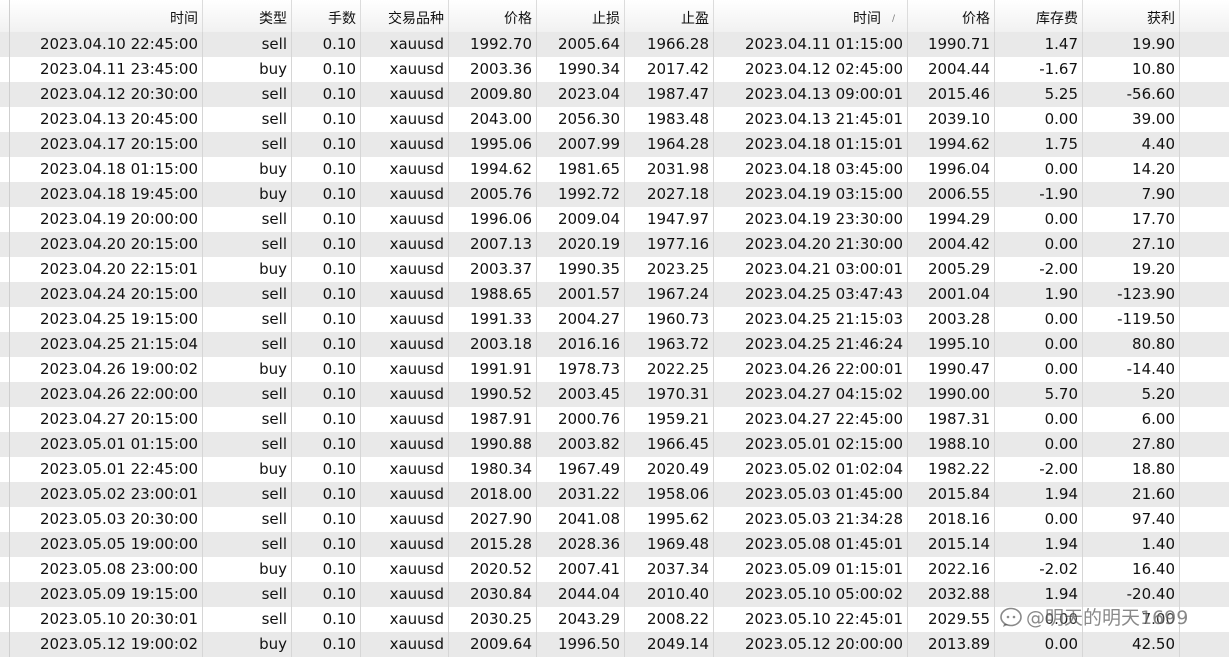 This screenshot has height=657, width=1229. What do you see at coordinates (1039, 294) in the screenshot?
I see `cell-swap: 1.90` at bounding box center [1039, 294].